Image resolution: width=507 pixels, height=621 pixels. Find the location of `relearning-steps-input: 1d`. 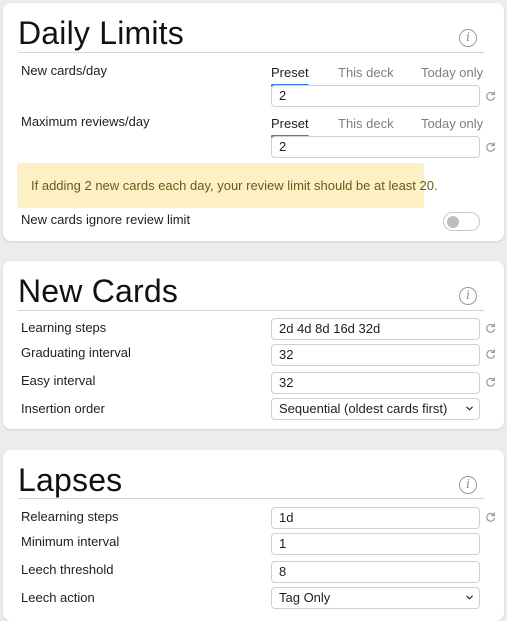

relearning-steps-input: 1d is located at coordinates (375, 518).